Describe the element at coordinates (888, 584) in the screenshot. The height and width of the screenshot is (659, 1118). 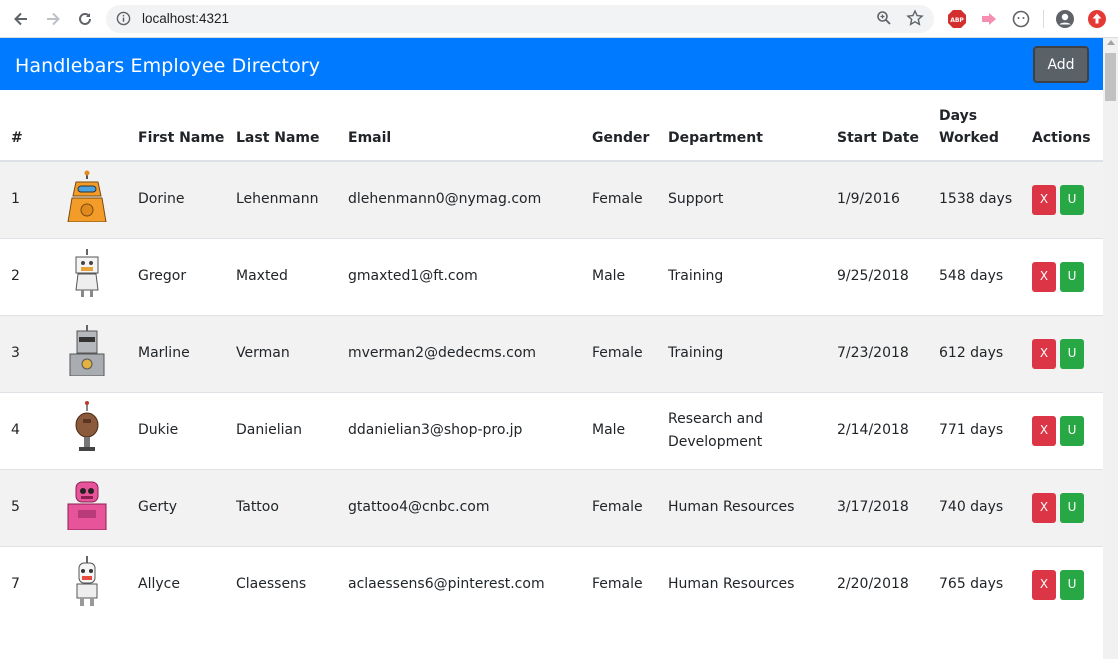
I see `cell-start-date: 2/20/2018` at that location.